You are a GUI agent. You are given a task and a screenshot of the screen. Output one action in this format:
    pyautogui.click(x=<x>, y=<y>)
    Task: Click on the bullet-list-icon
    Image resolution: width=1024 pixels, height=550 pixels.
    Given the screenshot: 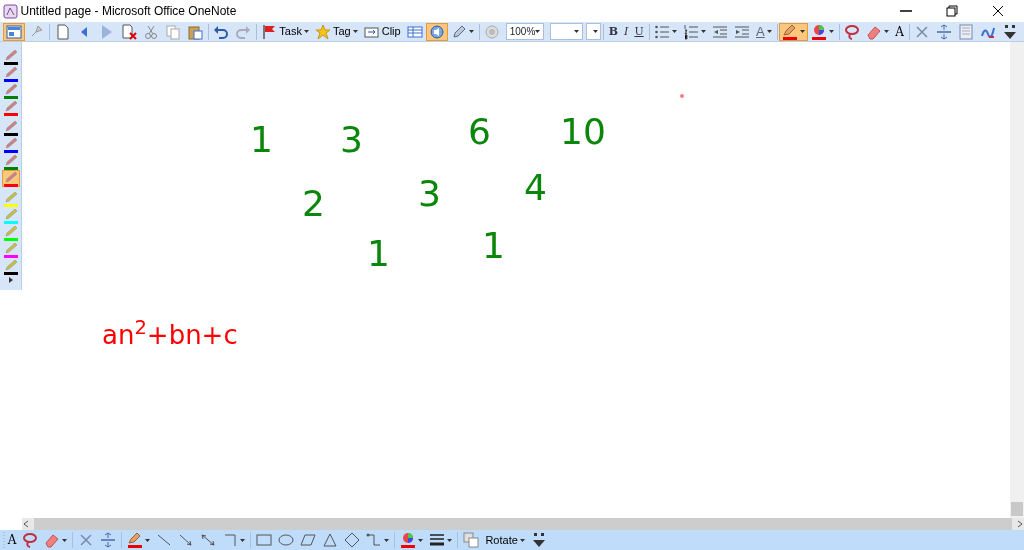 What is the action you would take?
    pyautogui.click(x=662, y=31)
    